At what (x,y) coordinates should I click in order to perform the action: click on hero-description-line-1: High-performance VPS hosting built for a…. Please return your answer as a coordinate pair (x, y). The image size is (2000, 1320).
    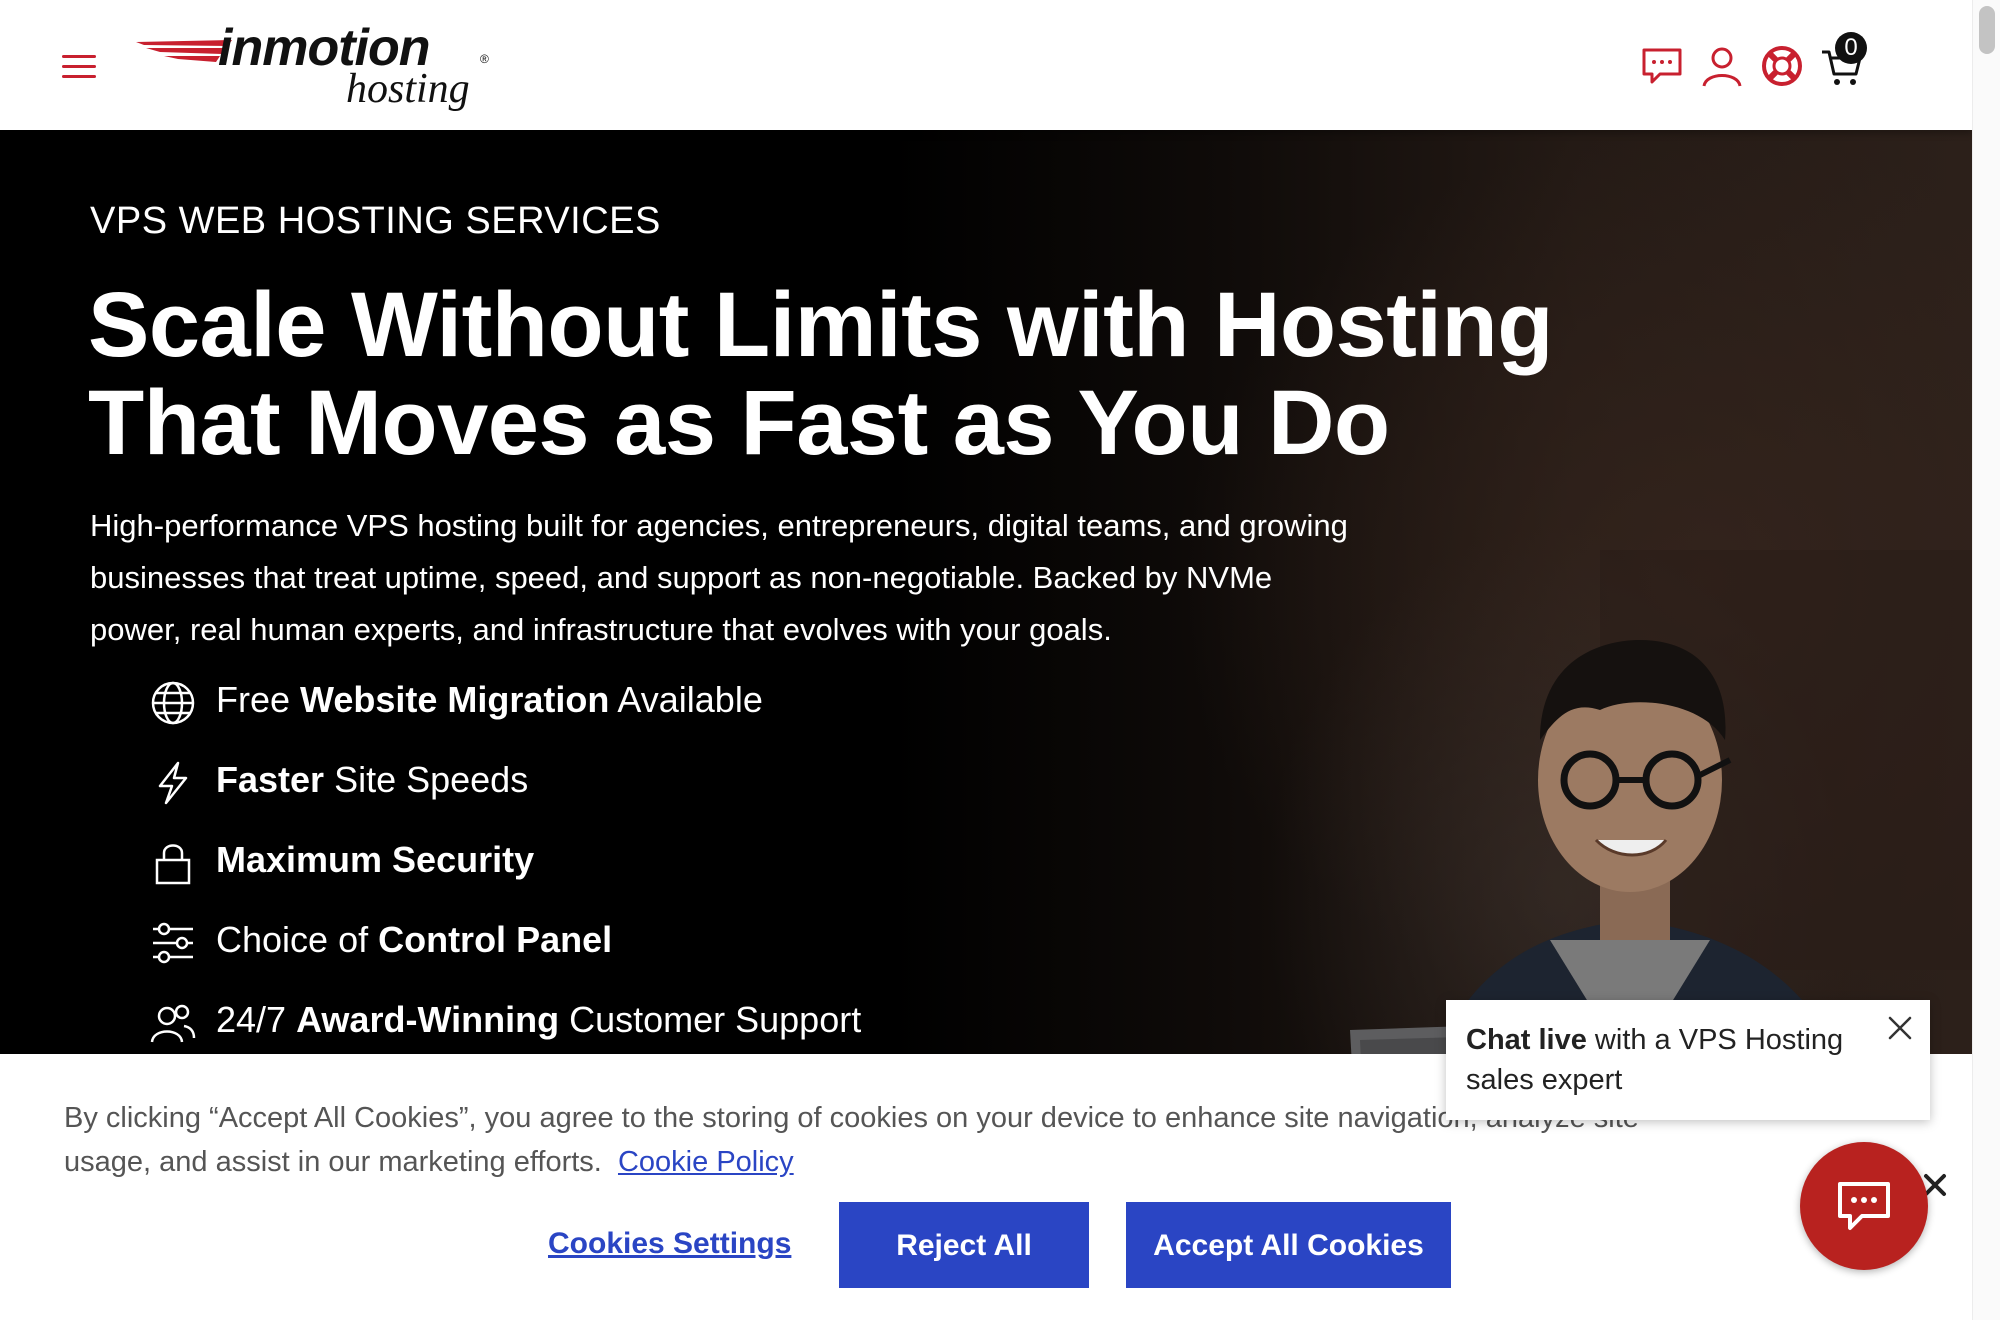
    Looking at the image, I should click on (719, 525).